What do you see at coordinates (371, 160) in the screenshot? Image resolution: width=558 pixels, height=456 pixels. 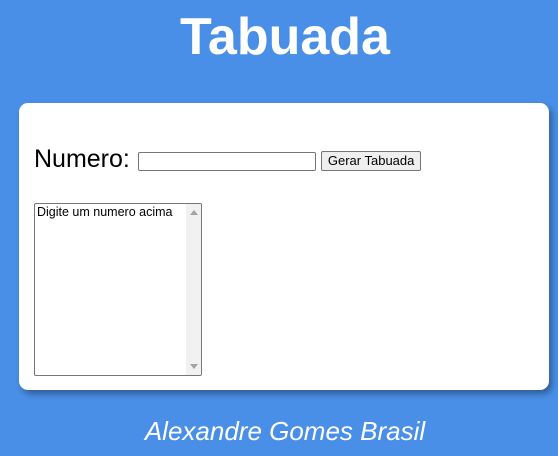 I see `generate-table-button: Gerar Tabuada` at bounding box center [371, 160].